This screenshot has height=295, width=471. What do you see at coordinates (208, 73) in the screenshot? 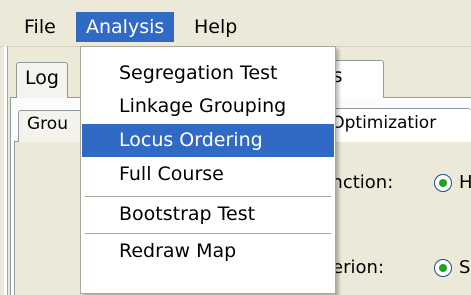
I see `menu-item-segregation-test: Segregation Test` at bounding box center [208, 73].